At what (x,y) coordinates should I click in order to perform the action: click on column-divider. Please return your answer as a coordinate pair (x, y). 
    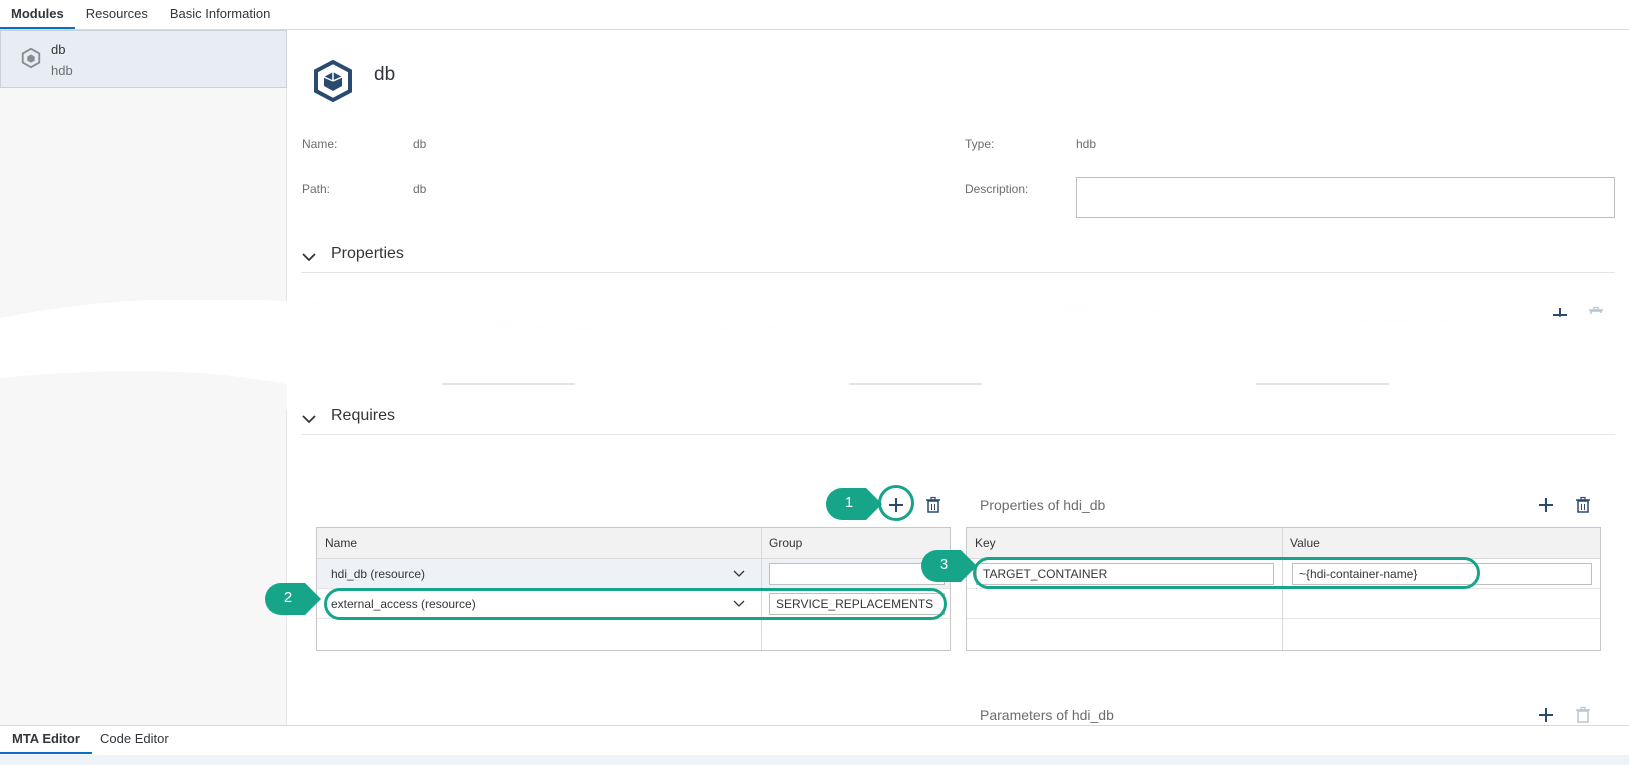
    Looking at the image, I should click on (1282, 589).